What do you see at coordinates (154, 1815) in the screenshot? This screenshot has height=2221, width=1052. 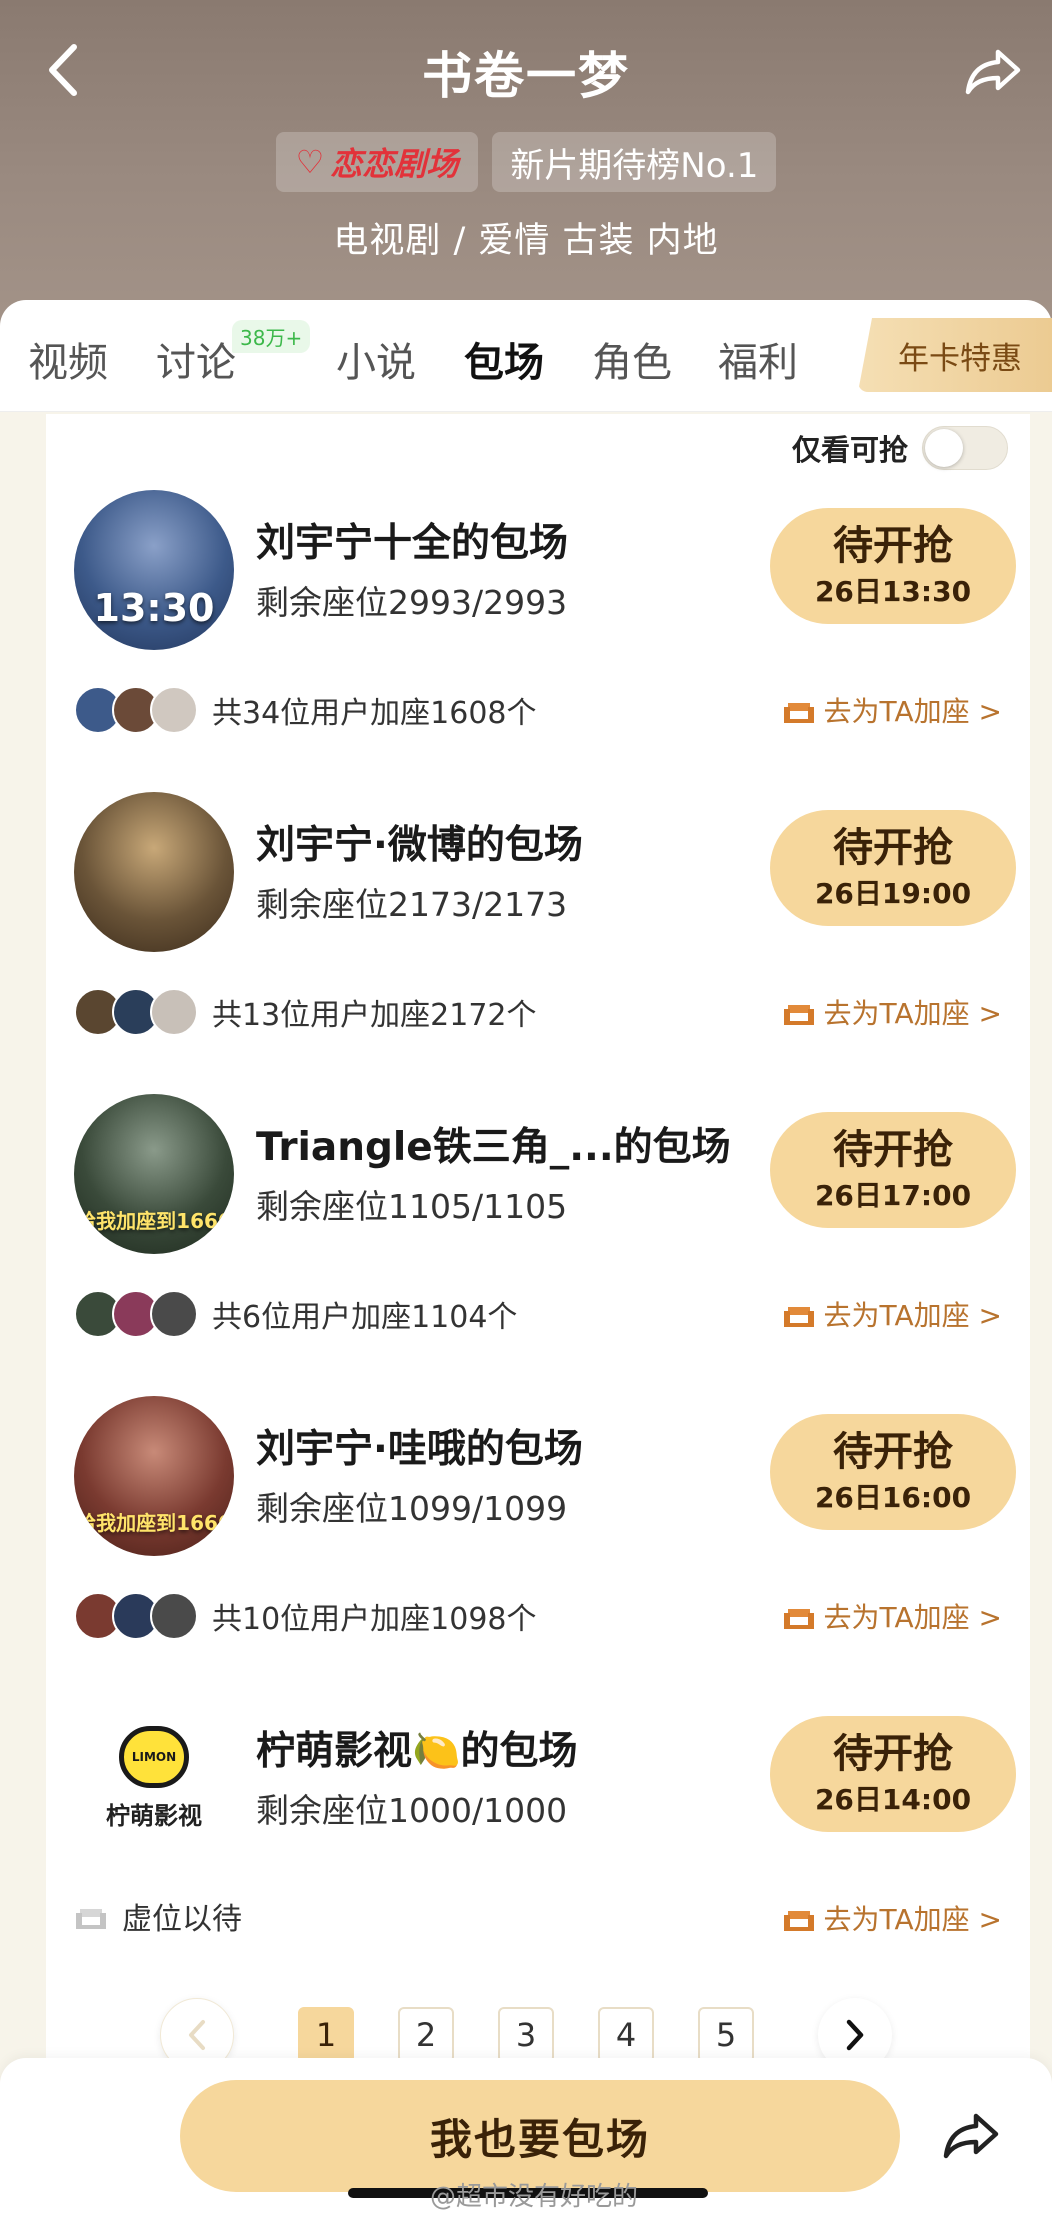 I see `logo-name: 柠萌影视` at bounding box center [154, 1815].